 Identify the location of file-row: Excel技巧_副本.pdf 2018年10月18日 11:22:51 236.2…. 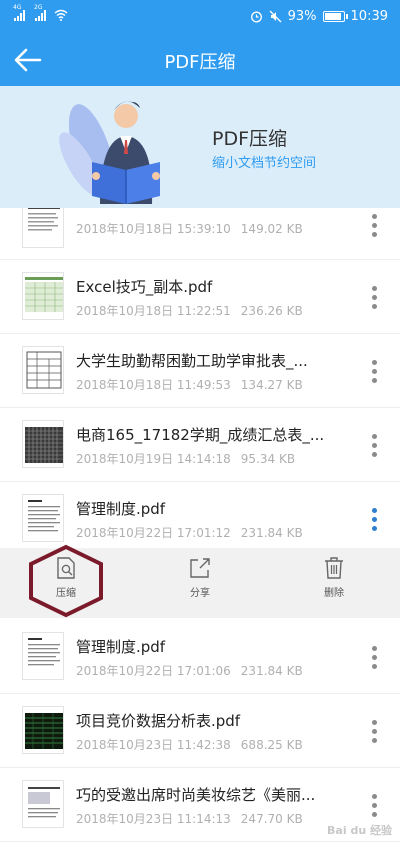
(200, 297).